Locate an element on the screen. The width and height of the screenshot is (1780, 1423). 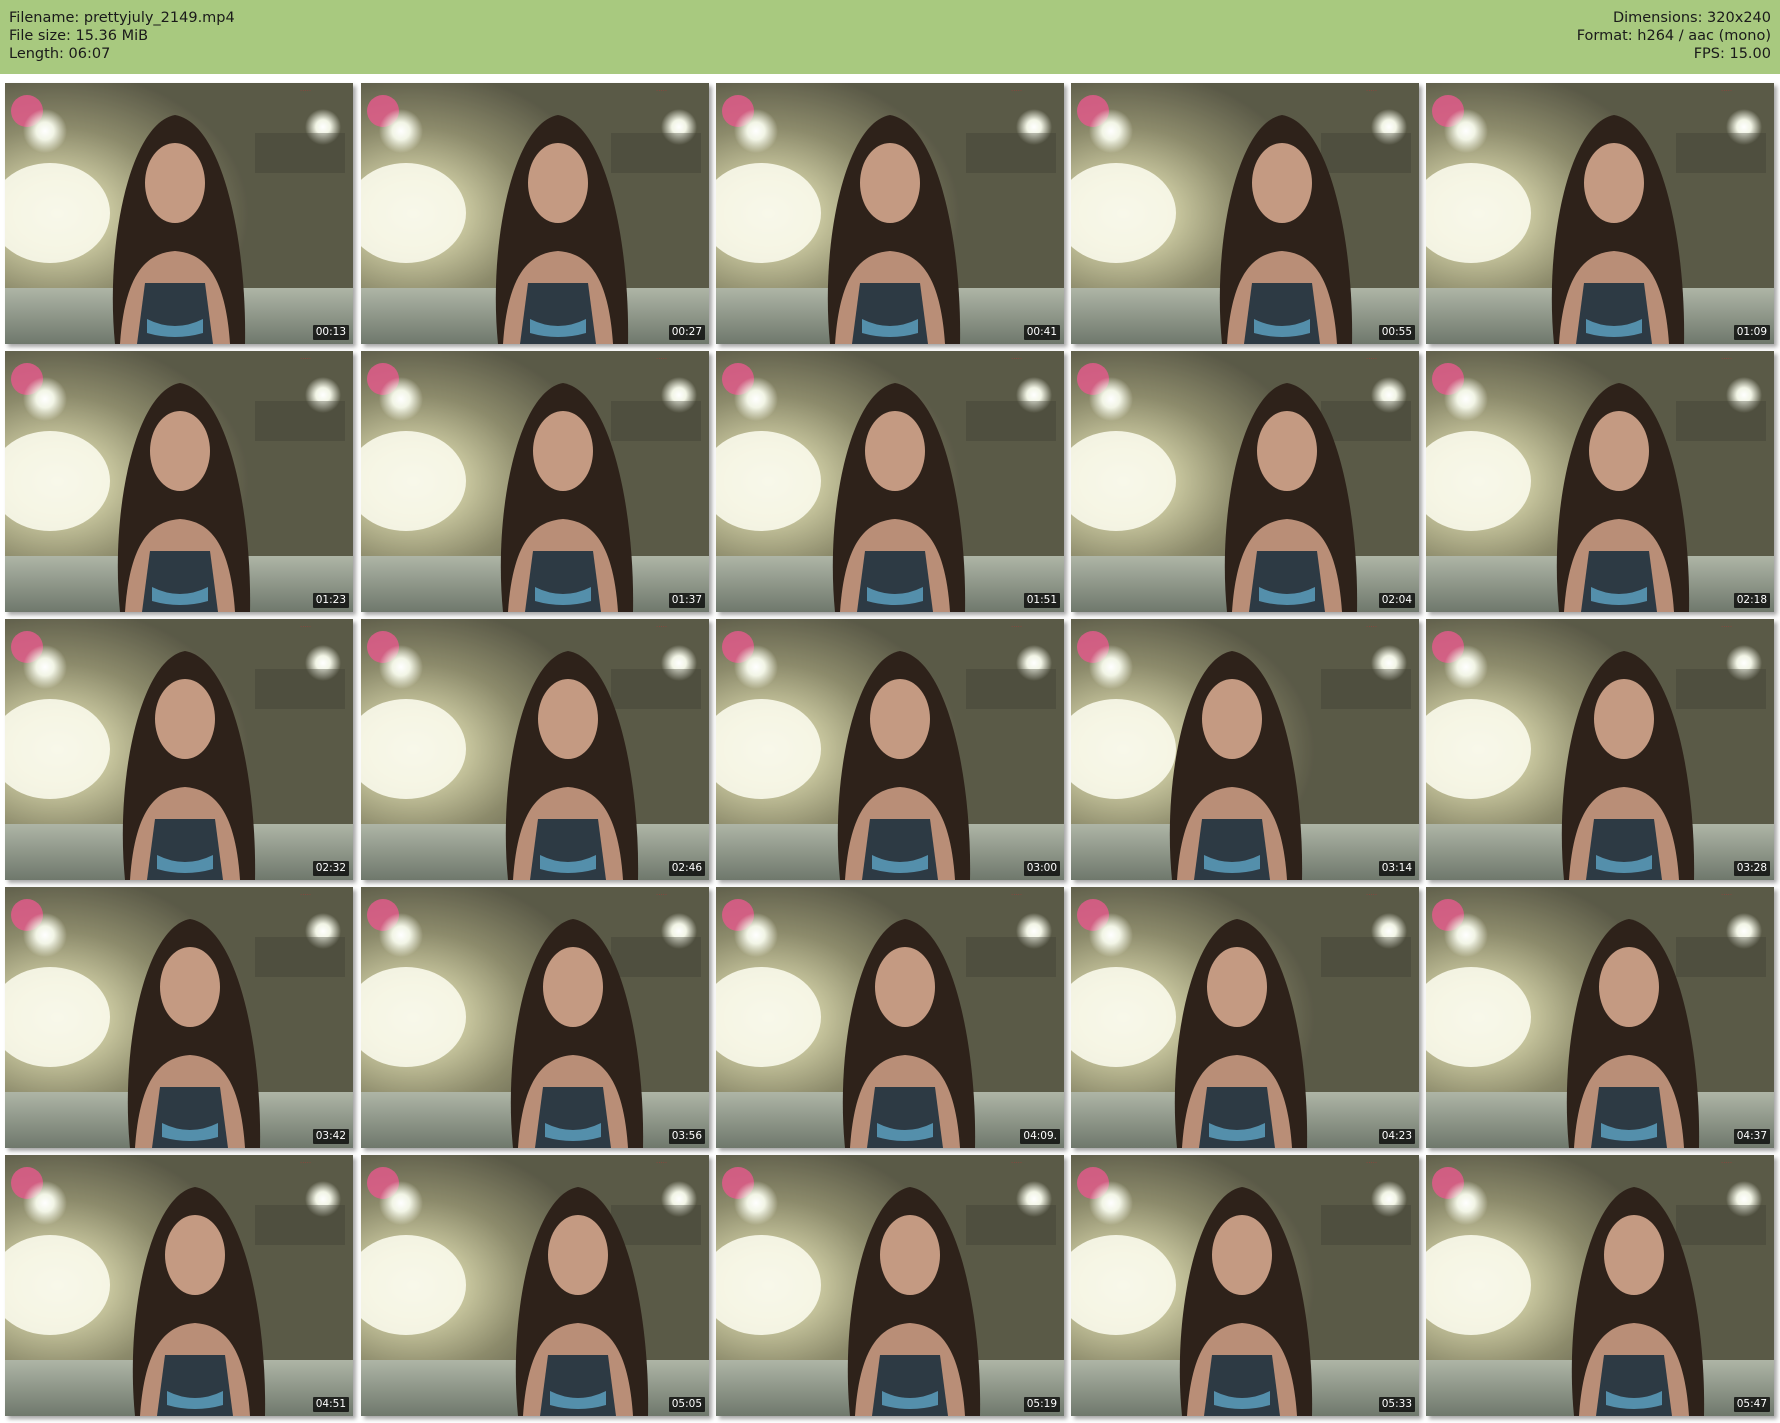
video-thumbnail: ····· 03:14 is located at coordinates (1245, 749).